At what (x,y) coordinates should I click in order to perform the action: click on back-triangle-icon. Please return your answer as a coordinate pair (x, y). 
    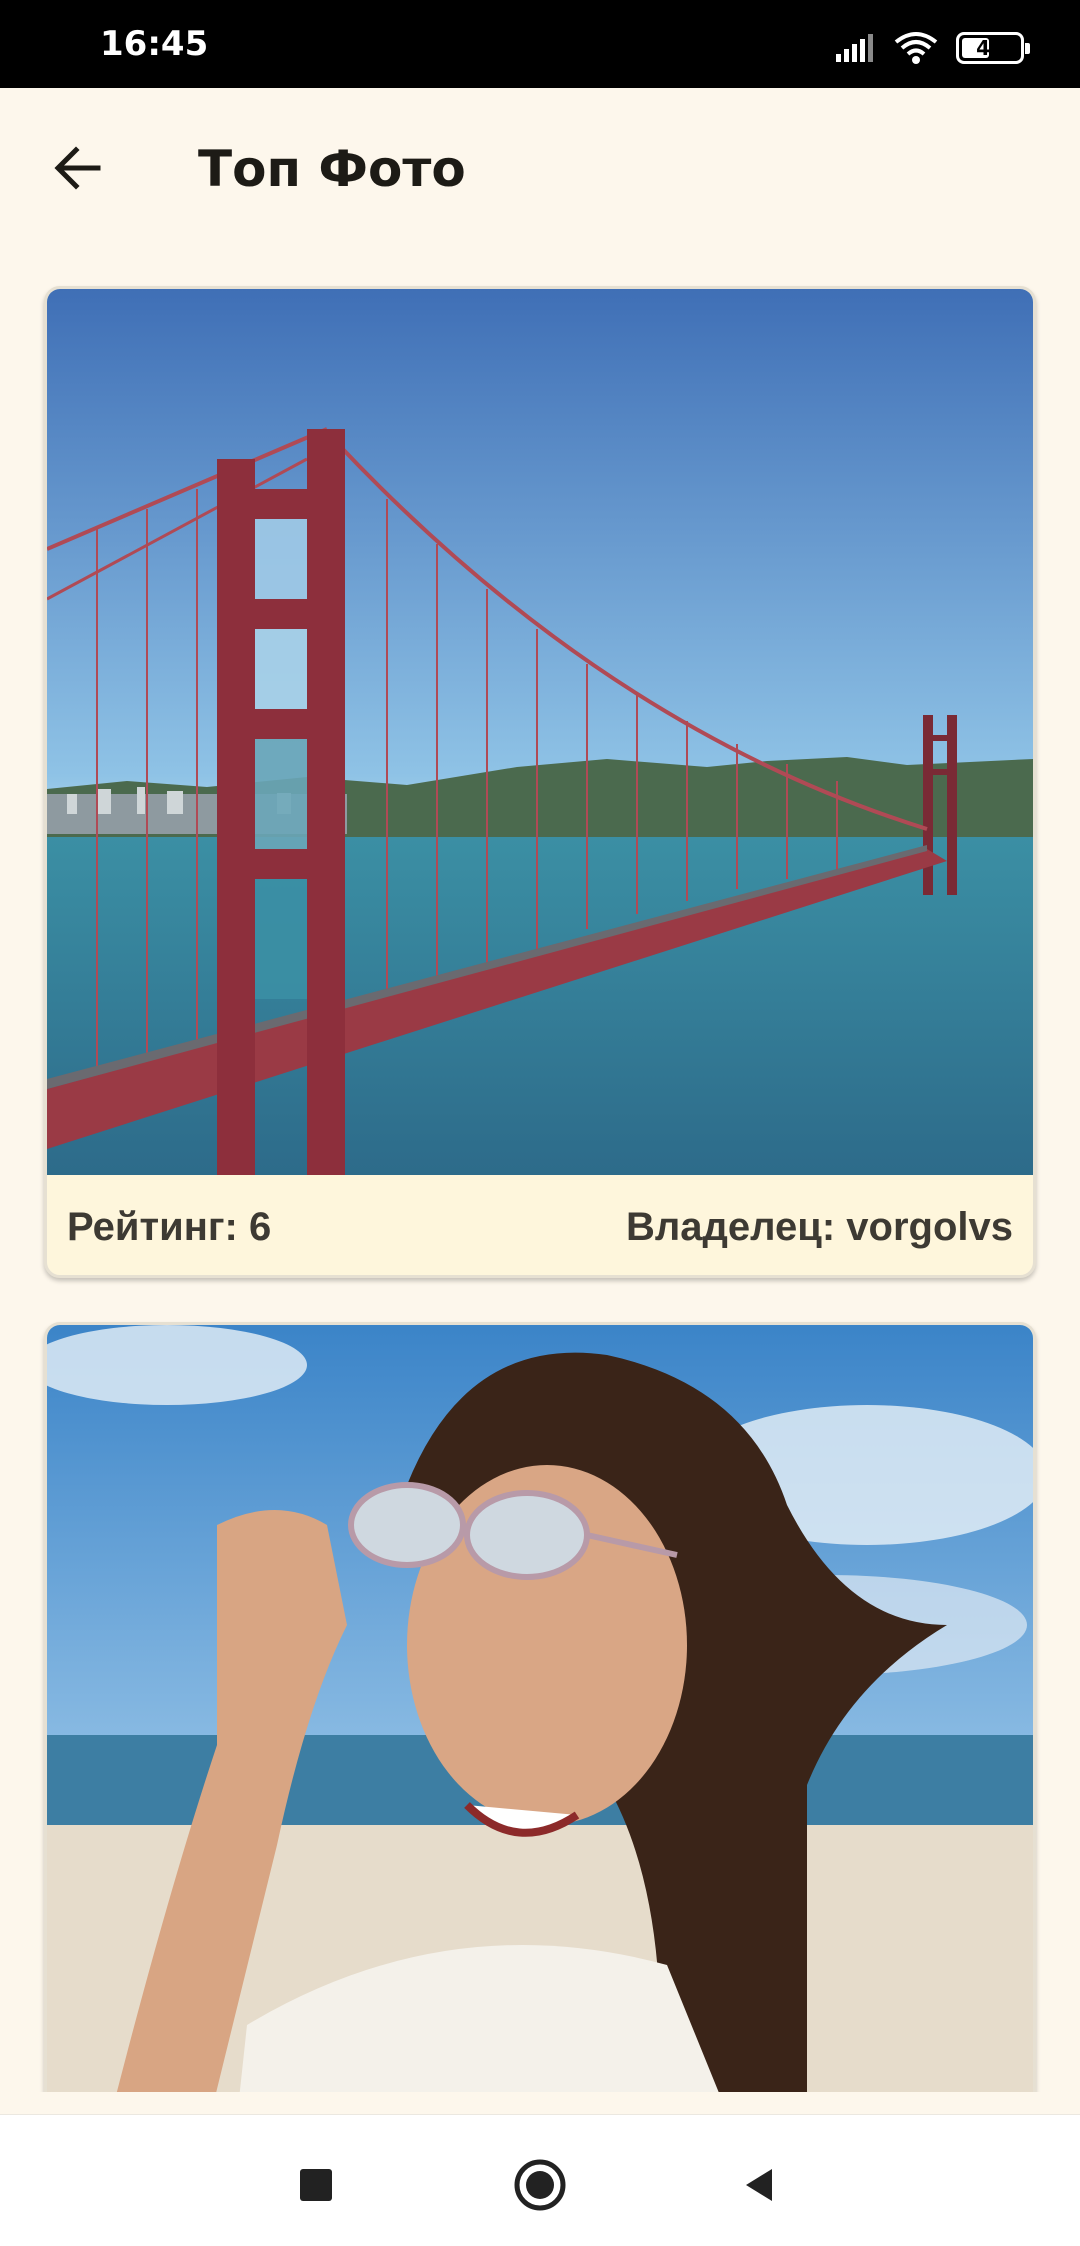
    Looking at the image, I should click on (759, 2185).